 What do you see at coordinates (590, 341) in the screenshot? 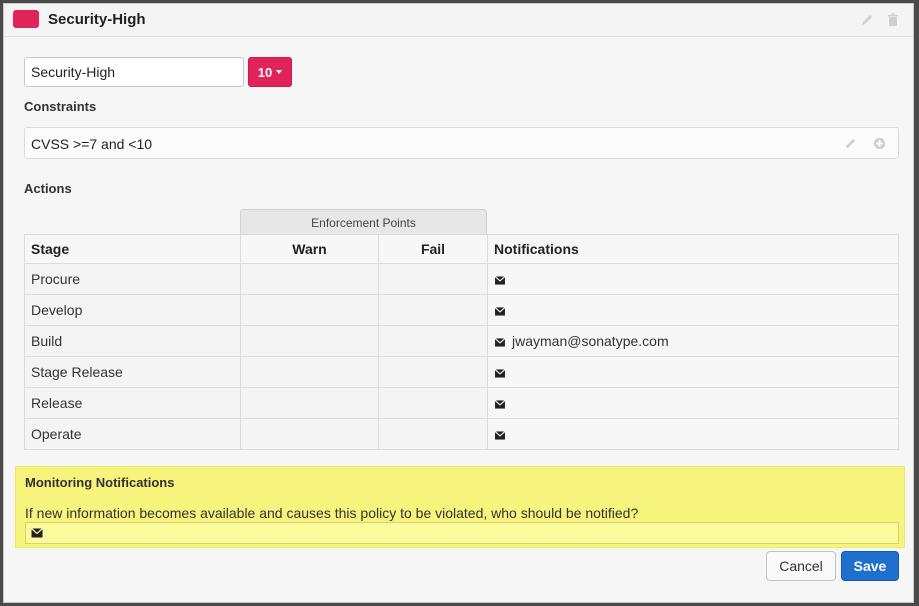
I see `notification-recipient: jwayman@sonatype.com` at bounding box center [590, 341].